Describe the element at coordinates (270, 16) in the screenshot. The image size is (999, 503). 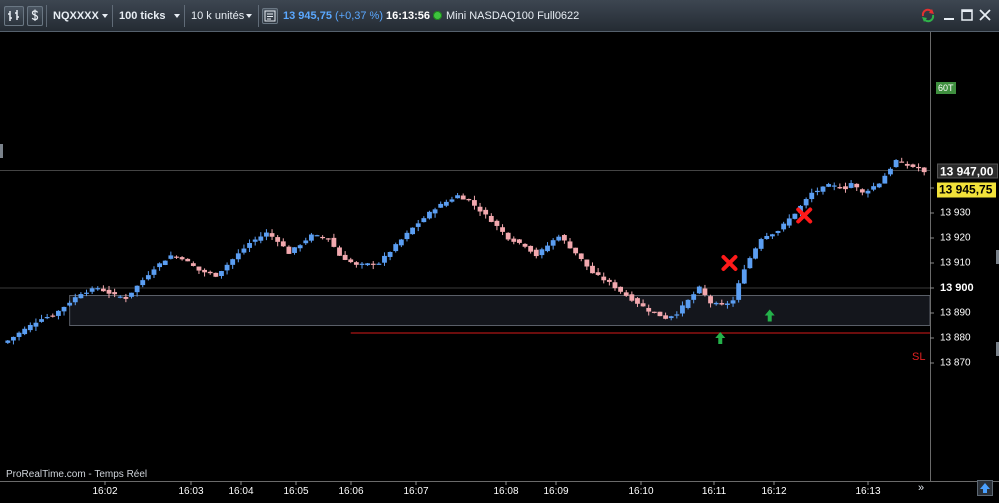
I see `info-icon` at that location.